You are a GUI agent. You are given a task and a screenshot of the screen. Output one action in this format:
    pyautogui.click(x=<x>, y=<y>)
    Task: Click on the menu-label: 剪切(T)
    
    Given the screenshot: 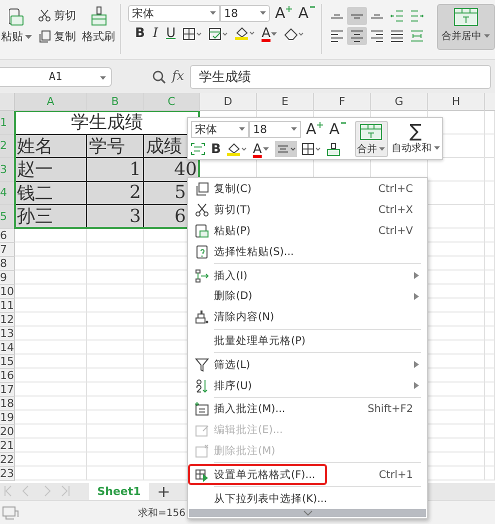 What is the action you would take?
    pyautogui.click(x=232, y=210)
    